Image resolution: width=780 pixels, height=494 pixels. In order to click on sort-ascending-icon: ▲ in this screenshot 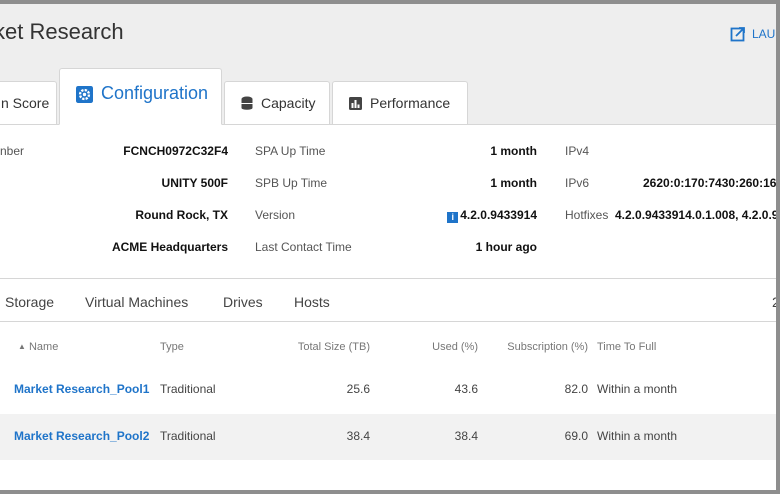, I will do `click(22, 346)`.